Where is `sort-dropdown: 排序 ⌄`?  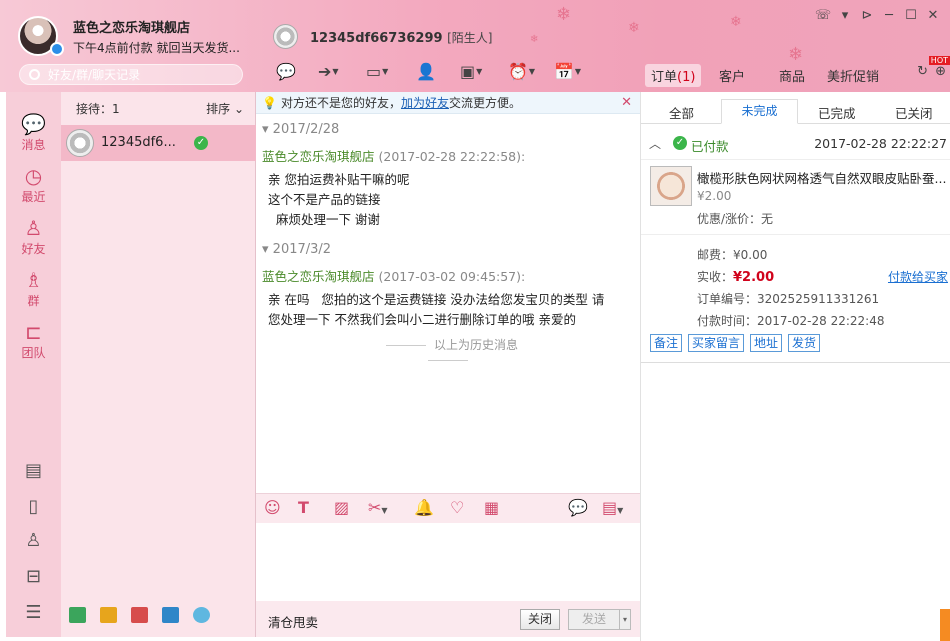 sort-dropdown: 排序 ⌄ is located at coordinates (225, 109).